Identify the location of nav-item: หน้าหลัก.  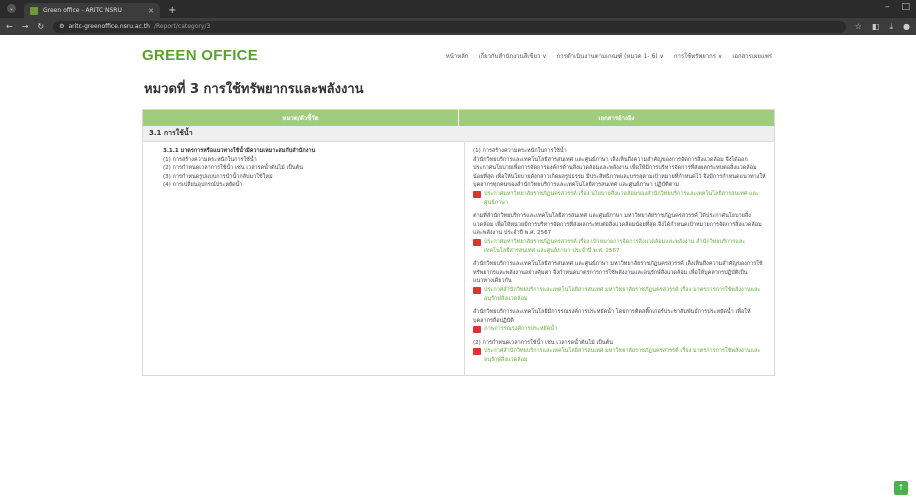
(457, 56).